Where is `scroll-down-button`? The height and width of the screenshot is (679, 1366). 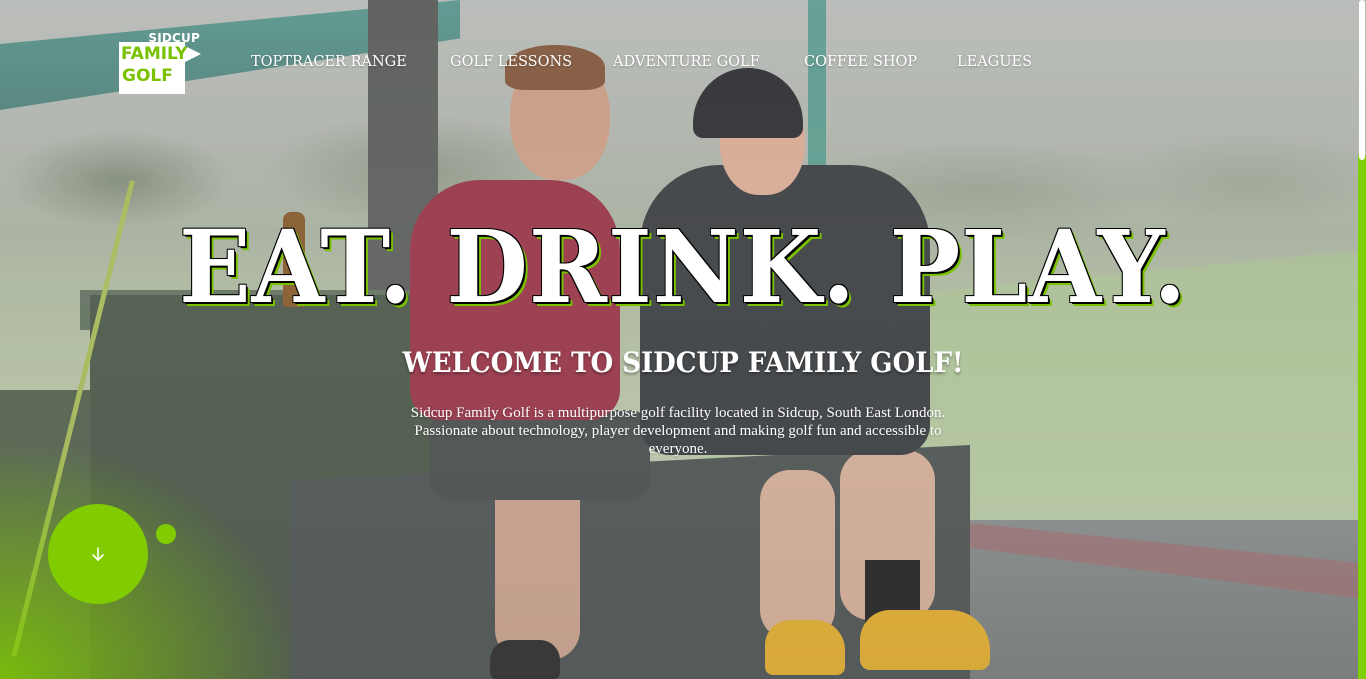 scroll-down-button is located at coordinates (98, 554).